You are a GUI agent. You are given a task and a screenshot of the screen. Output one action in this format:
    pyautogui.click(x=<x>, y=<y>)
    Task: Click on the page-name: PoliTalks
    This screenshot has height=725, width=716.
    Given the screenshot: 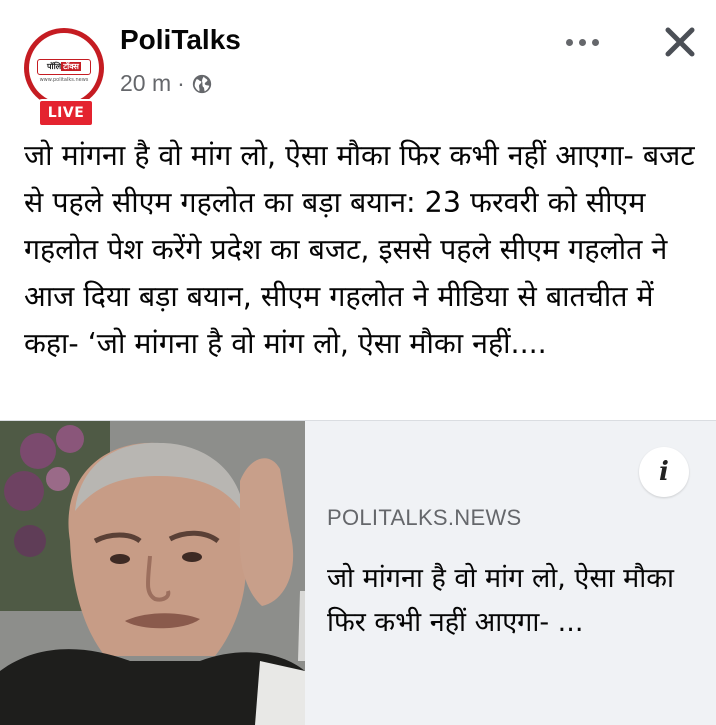 What is the action you would take?
    pyautogui.click(x=180, y=40)
    